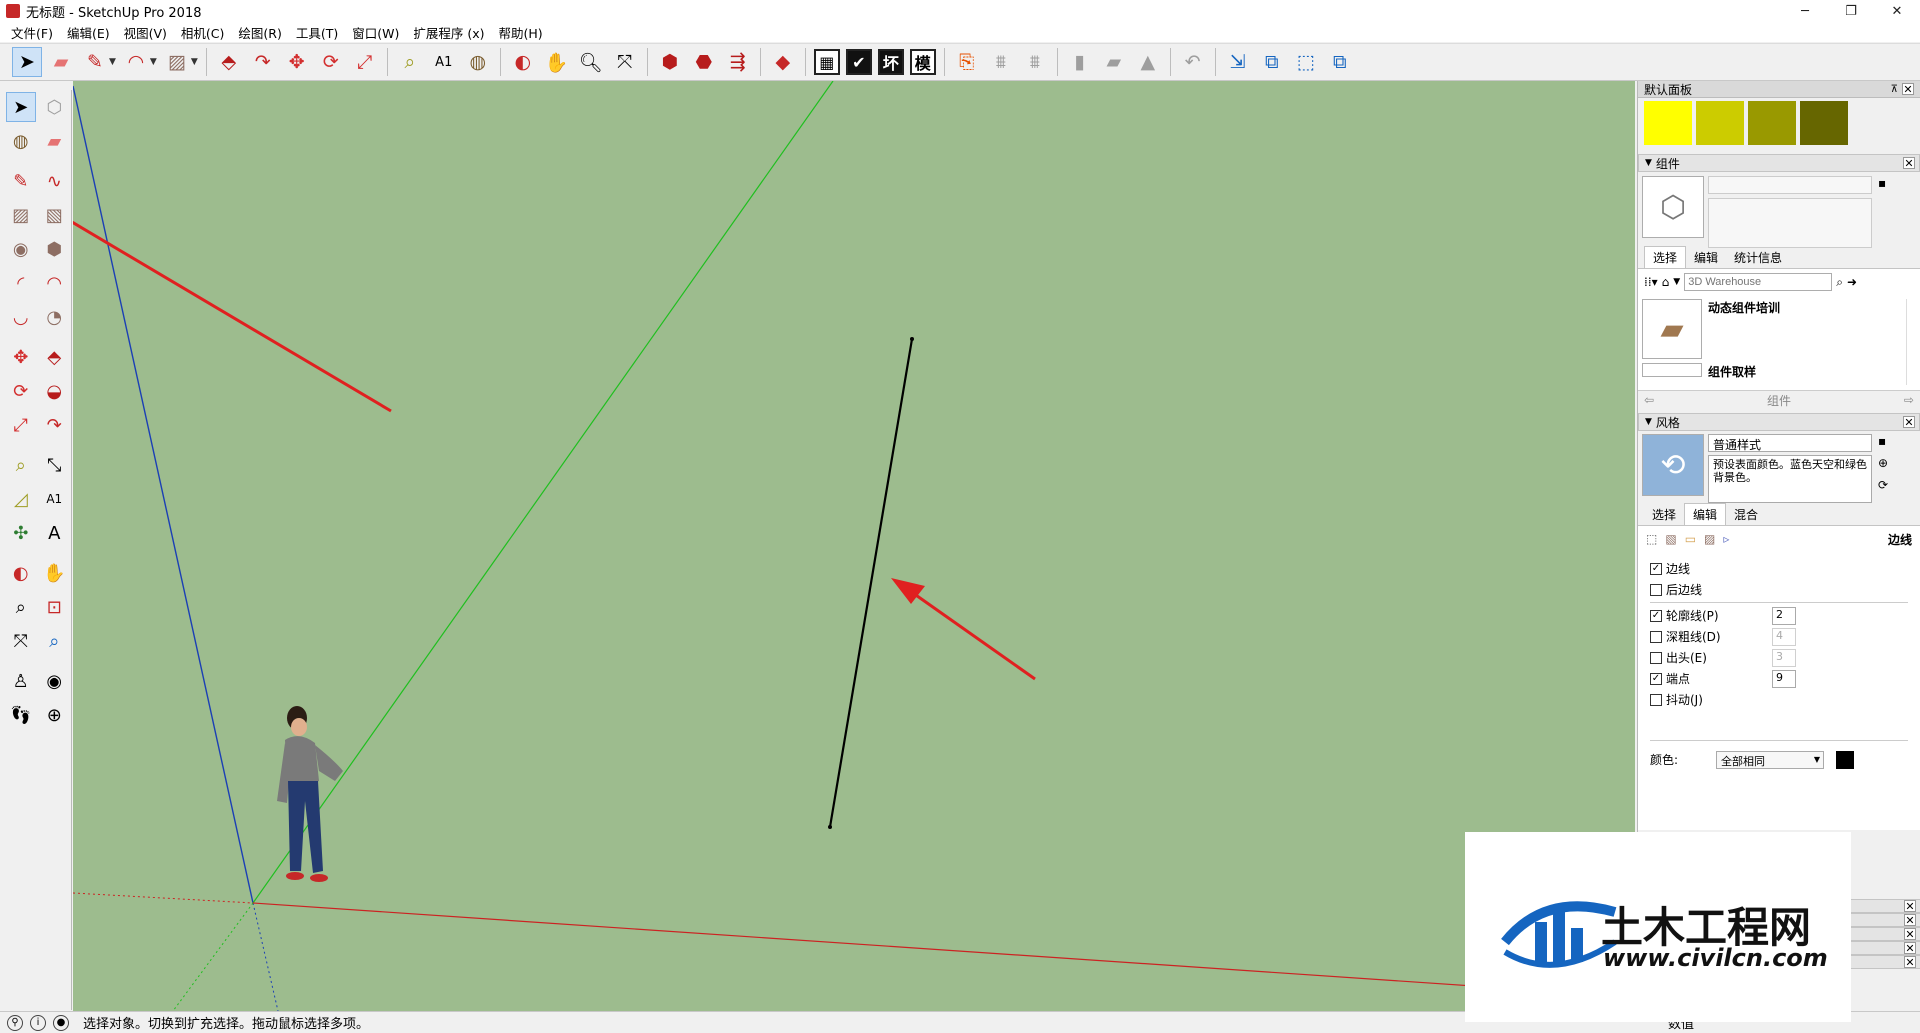  Describe the element at coordinates (55, 181) in the screenshot. I see `freehand-tool-icon: ∿` at that location.